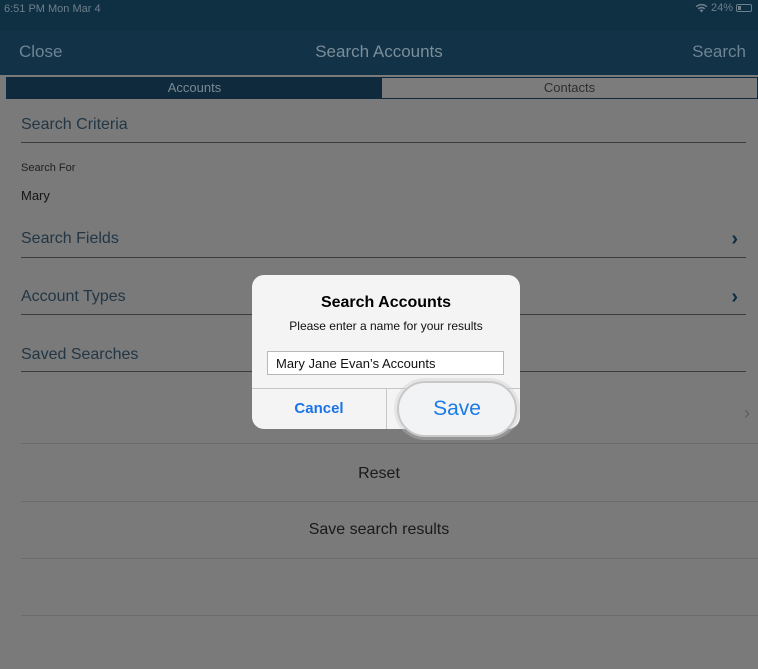 The image size is (758, 669). Describe the element at coordinates (319, 409) in the screenshot. I see `cancel-button: Cancel` at that location.